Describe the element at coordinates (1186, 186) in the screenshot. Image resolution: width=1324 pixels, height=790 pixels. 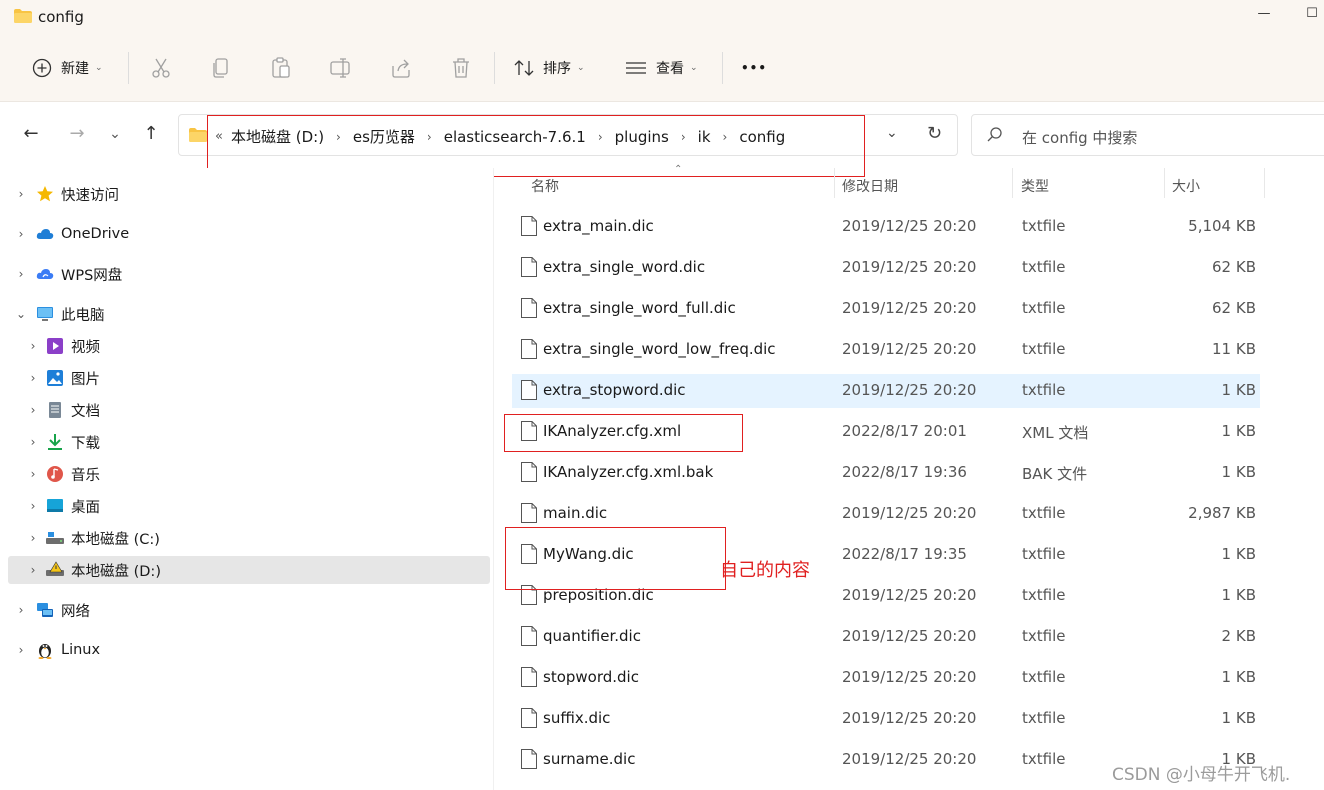
I see `column-header-size: 大小` at that location.